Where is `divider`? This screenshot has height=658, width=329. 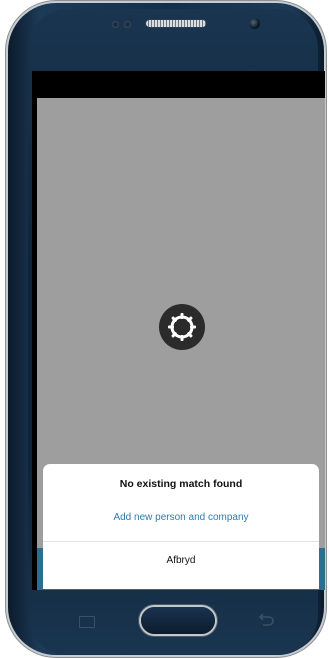
divider is located at coordinates (181, 541).